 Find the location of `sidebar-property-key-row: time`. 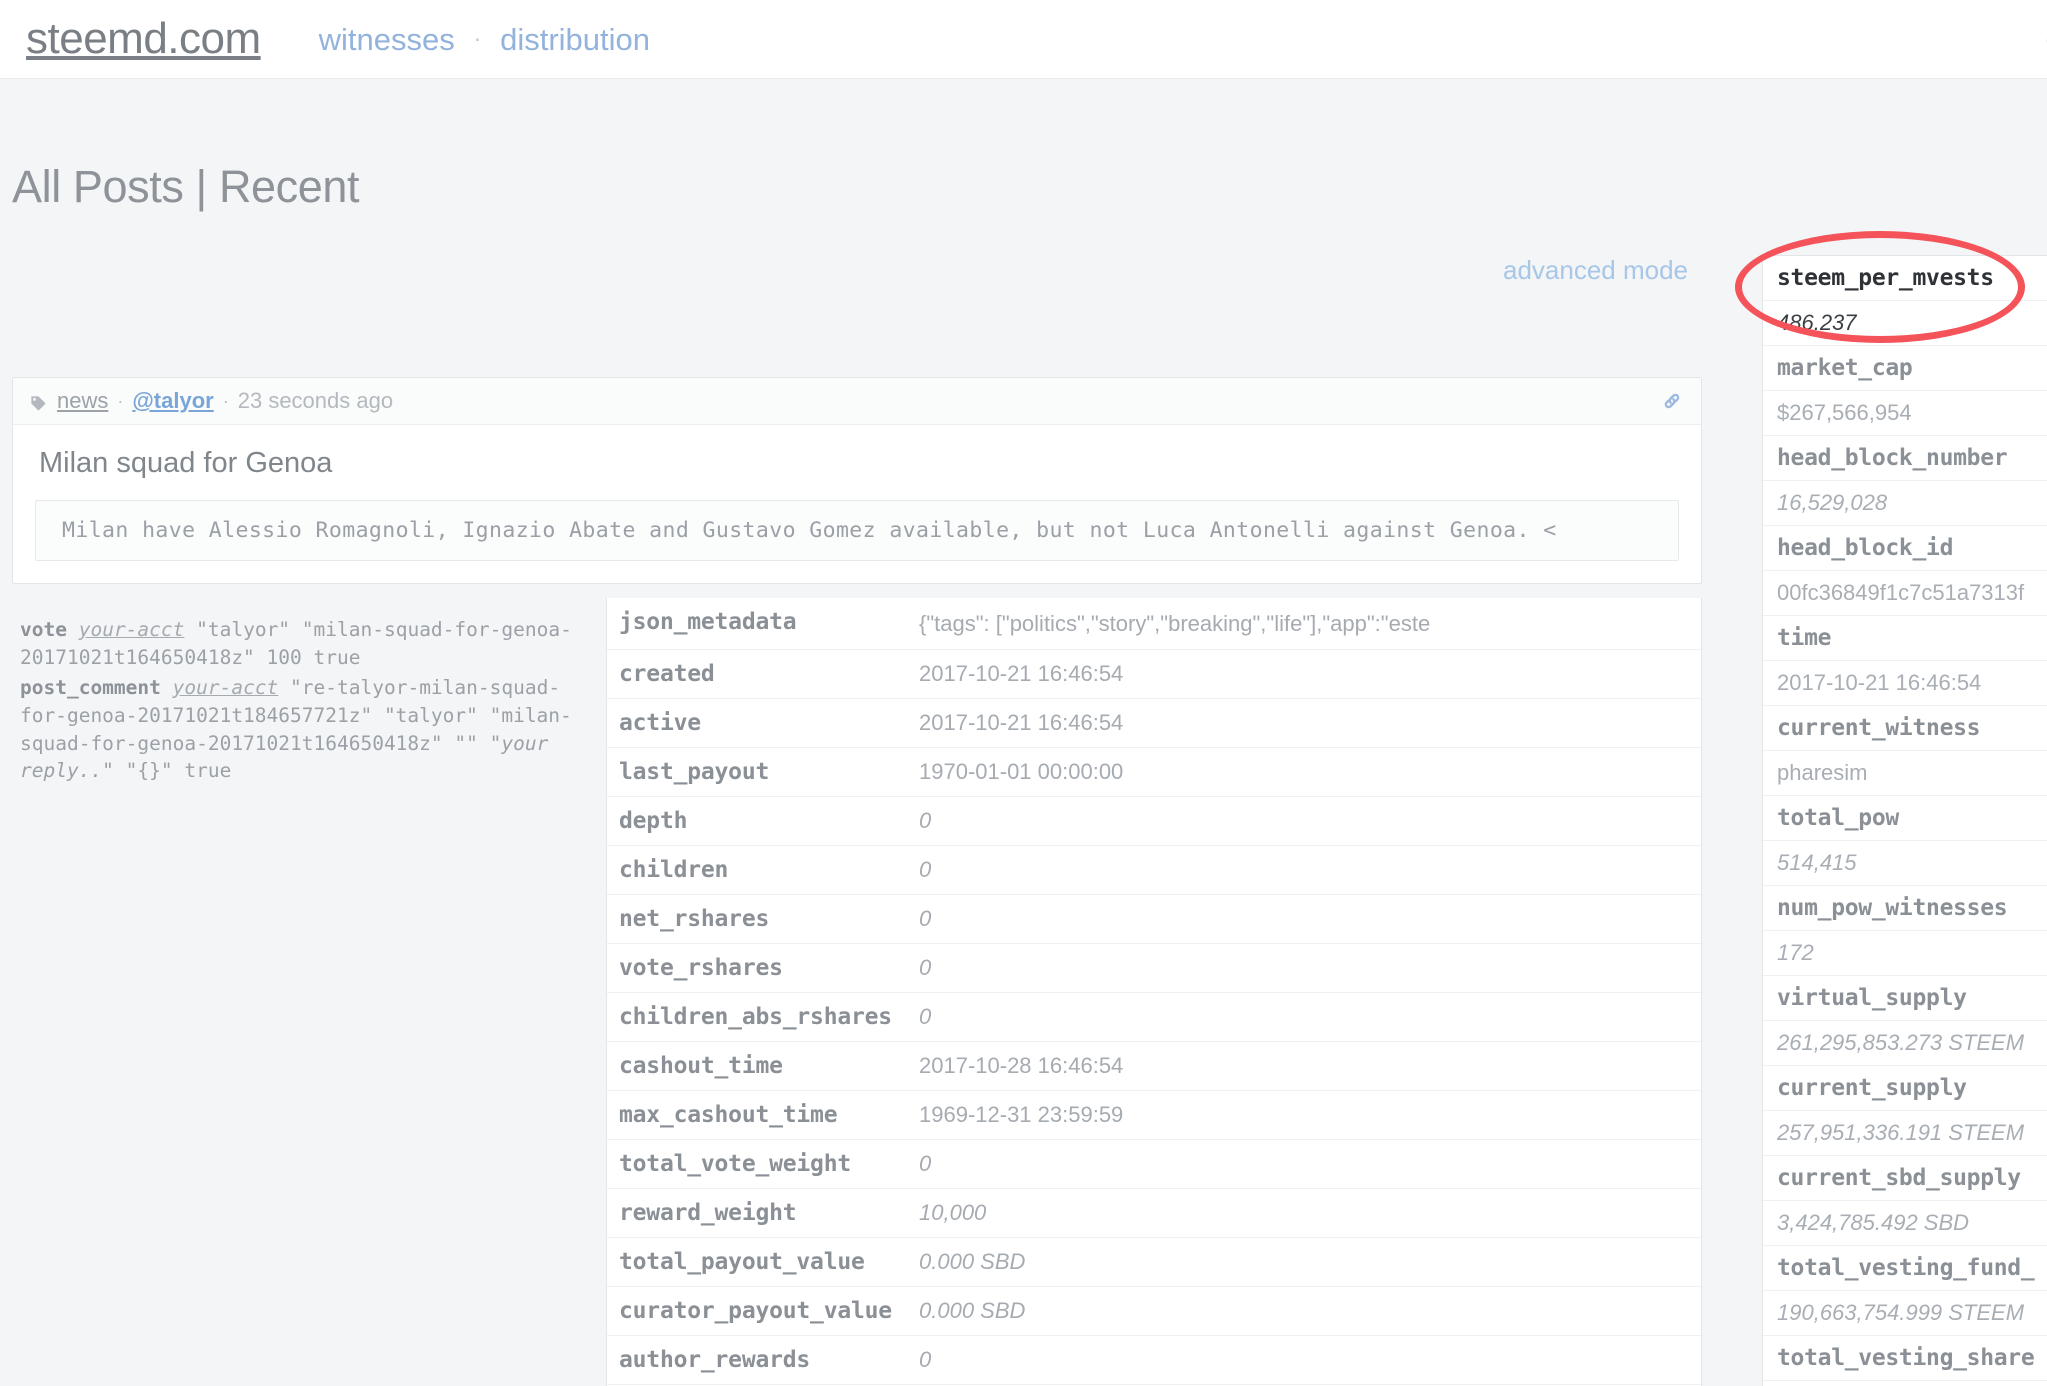

sidebar-property-key-row: time is located at coordinates (1905, 638).